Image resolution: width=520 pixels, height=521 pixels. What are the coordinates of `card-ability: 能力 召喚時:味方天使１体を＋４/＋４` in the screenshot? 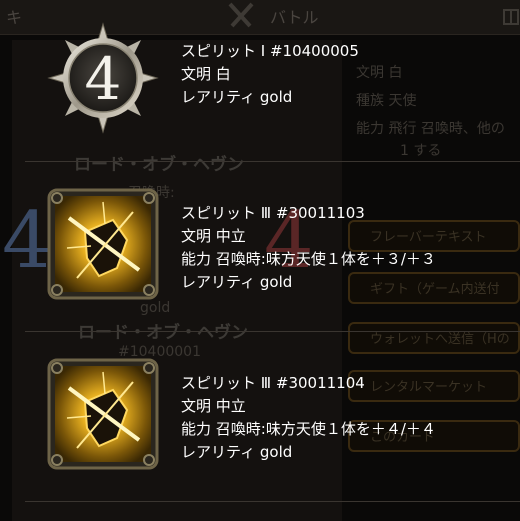 It's located at (308, 429).